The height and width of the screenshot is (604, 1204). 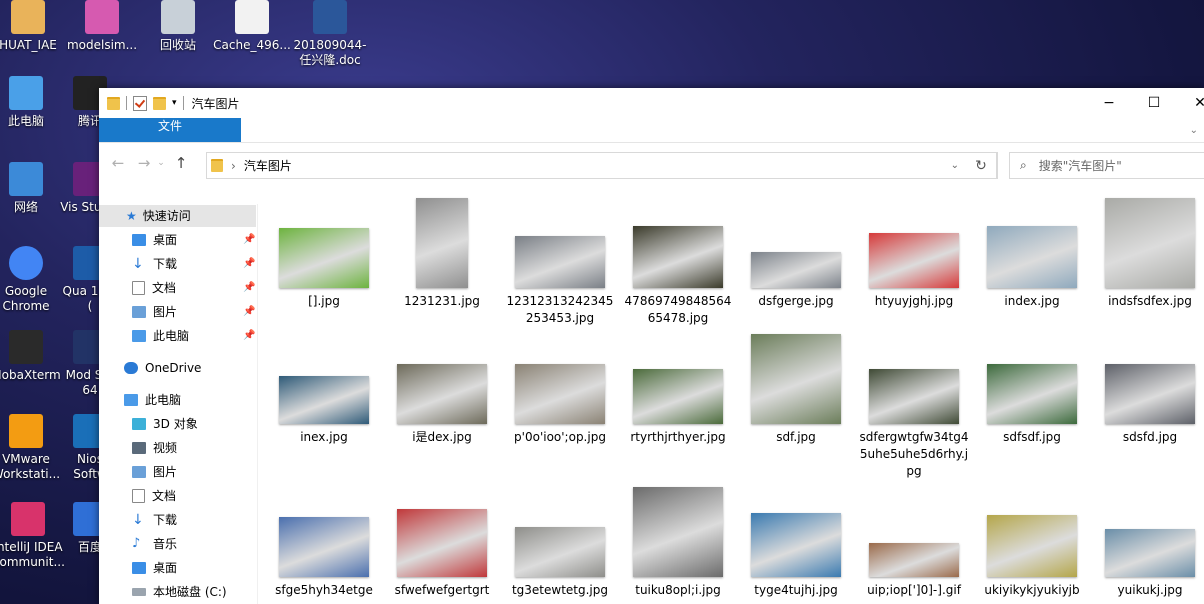 I want to click on file-item: uip;iop[']0]-].gif, so click(x=914, y=590).